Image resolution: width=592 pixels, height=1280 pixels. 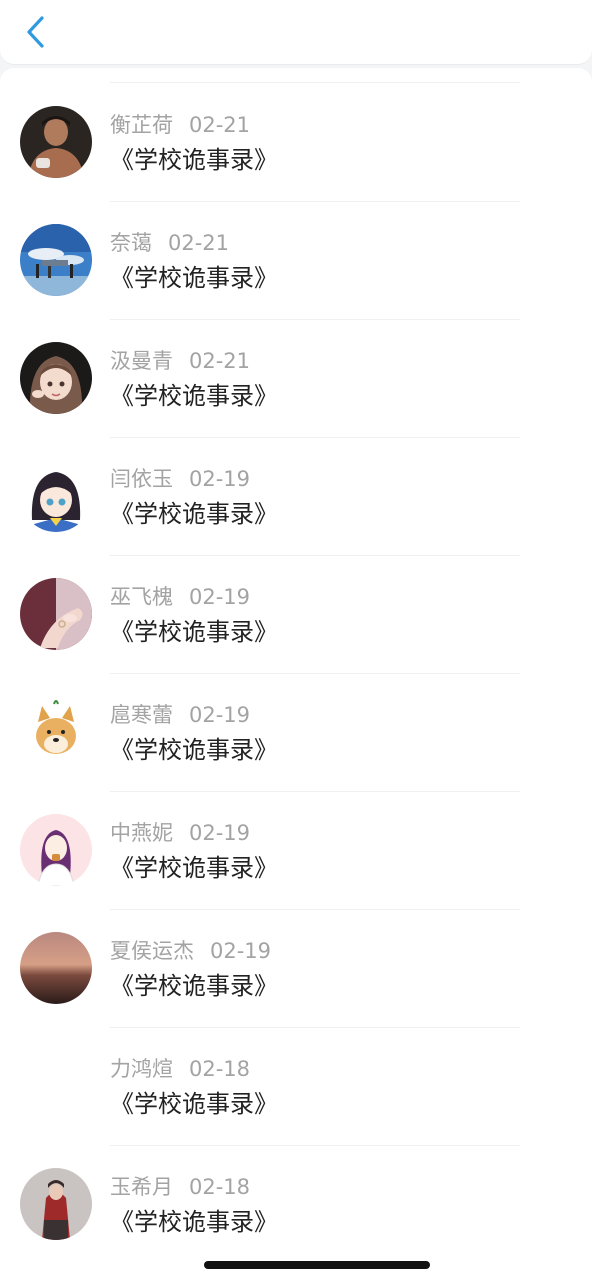 I want to click on list-item: 衡芷荷 02-21 《学校诡事录》, so click(x=296, y=143).